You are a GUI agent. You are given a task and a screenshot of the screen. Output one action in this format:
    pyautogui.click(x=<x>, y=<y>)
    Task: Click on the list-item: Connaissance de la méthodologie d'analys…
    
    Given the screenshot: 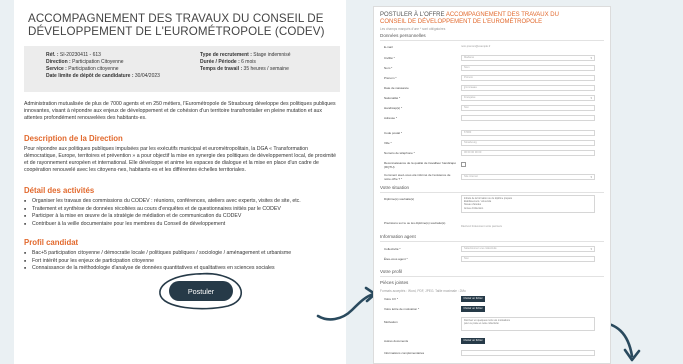 What is the action you would take?
    pyautogui.click(x=181, y=269)
    